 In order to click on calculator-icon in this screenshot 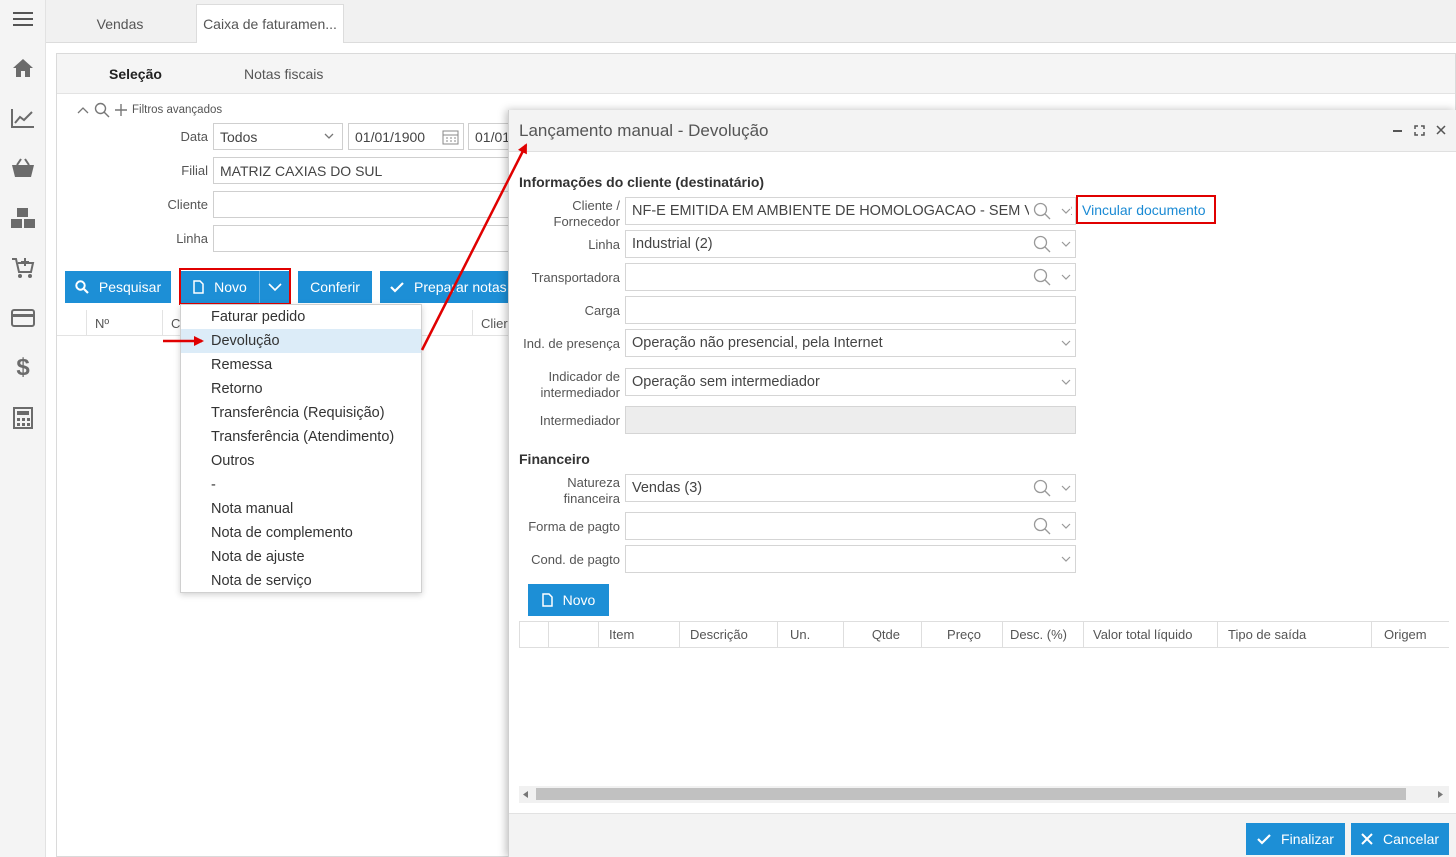, I will do `click(23, 418)`.